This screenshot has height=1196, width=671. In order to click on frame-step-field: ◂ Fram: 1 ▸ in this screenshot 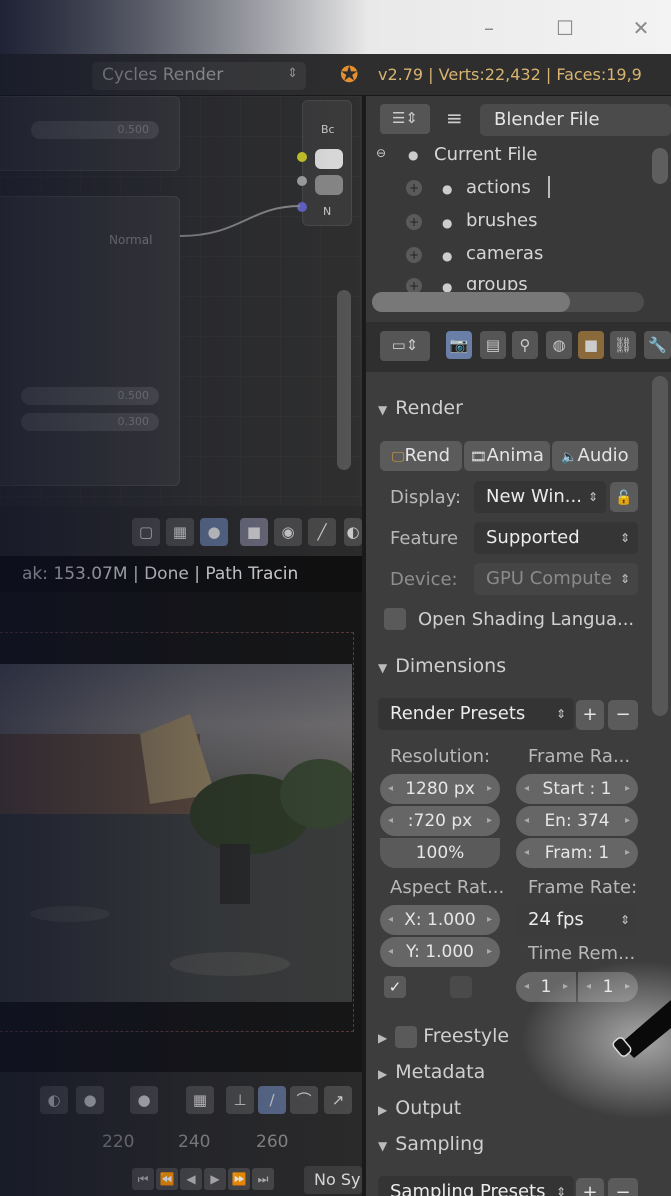, I will do `click(577, 853)`.